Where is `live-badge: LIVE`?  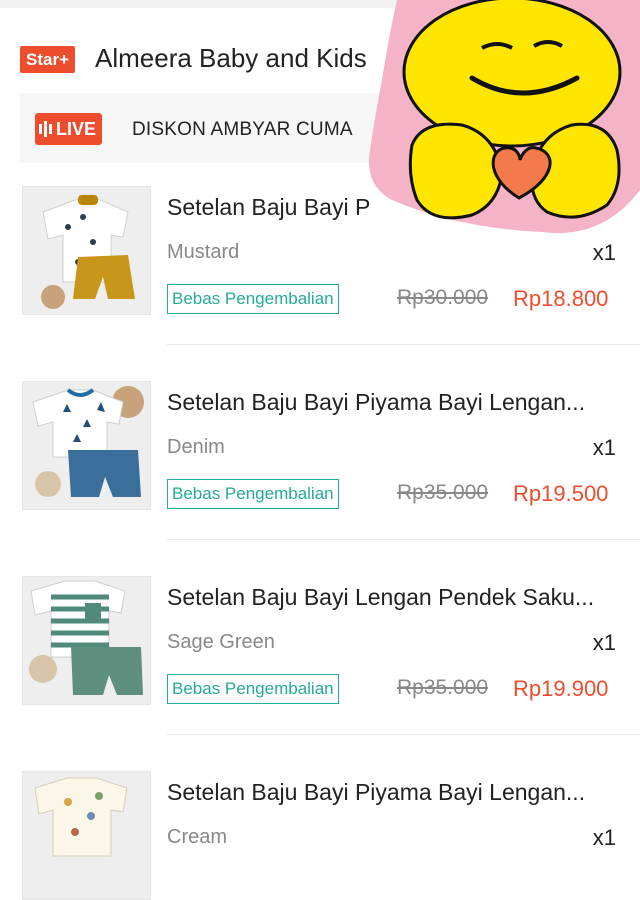
live-badge: LIVE is located at coordinates (69, 129).